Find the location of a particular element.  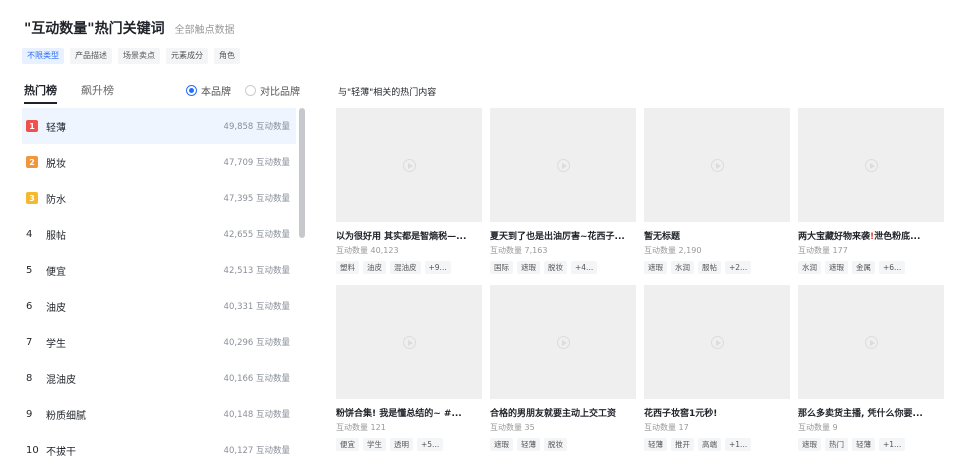

content-tag: 透明 is located at coordinates (401, 444).